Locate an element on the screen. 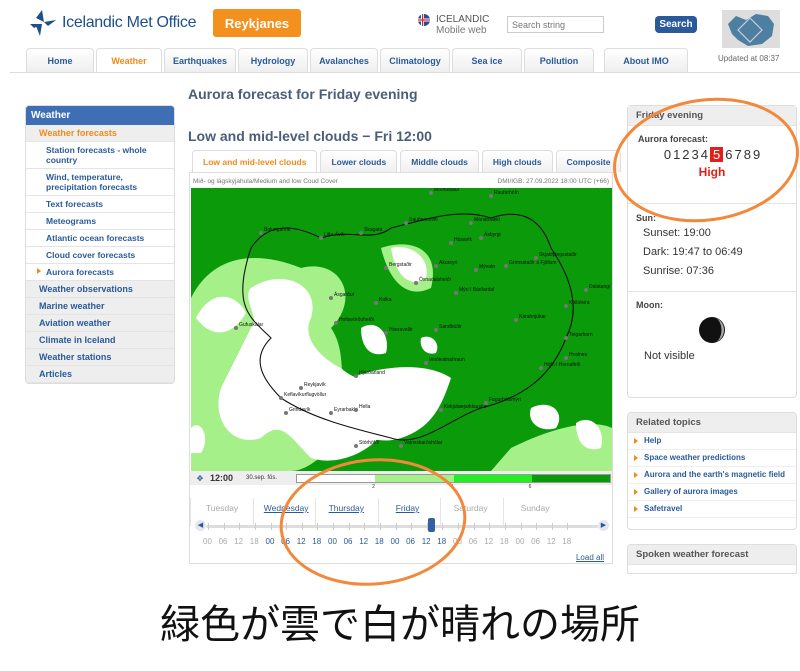 The height and width of the screenshot is (671, 800). nav-tab-home: Home is located at coordinates (60, 60).